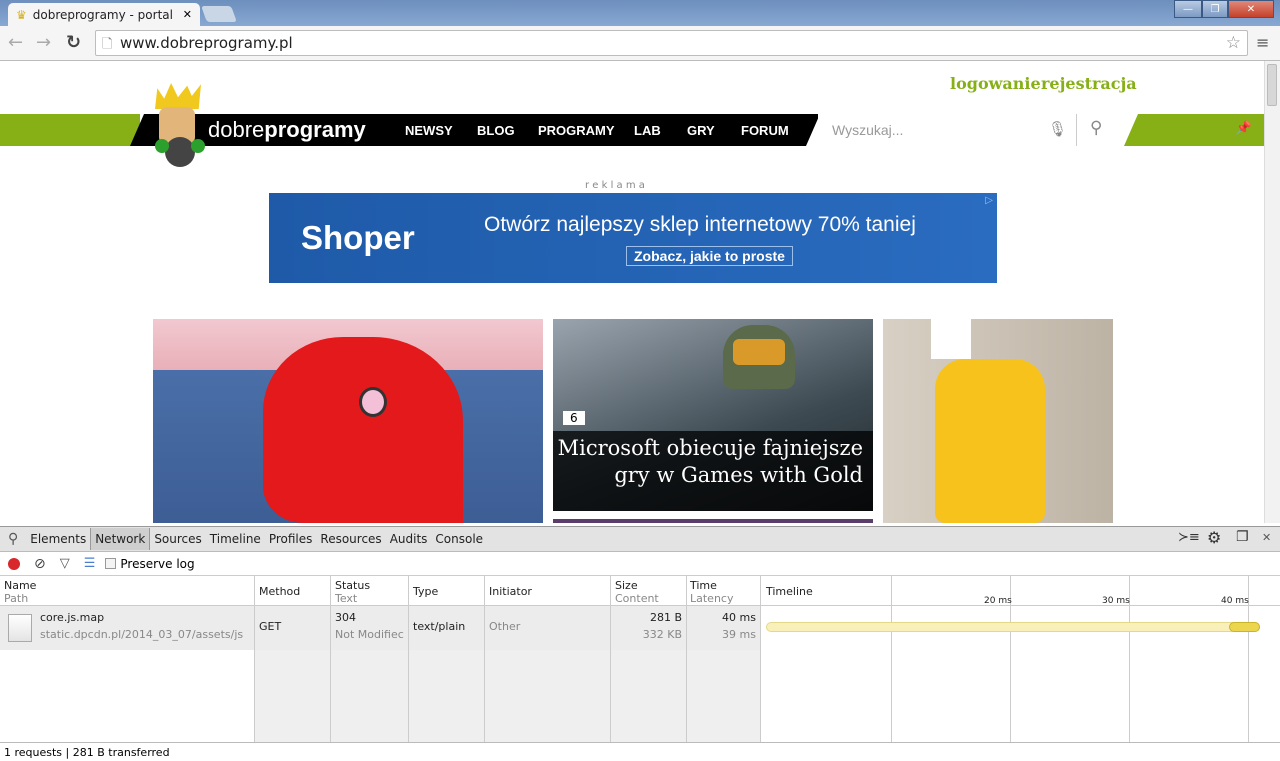  Describe the element at coordinates (43, 42) in the screenshot. I see `forward-icon: →` at that location.